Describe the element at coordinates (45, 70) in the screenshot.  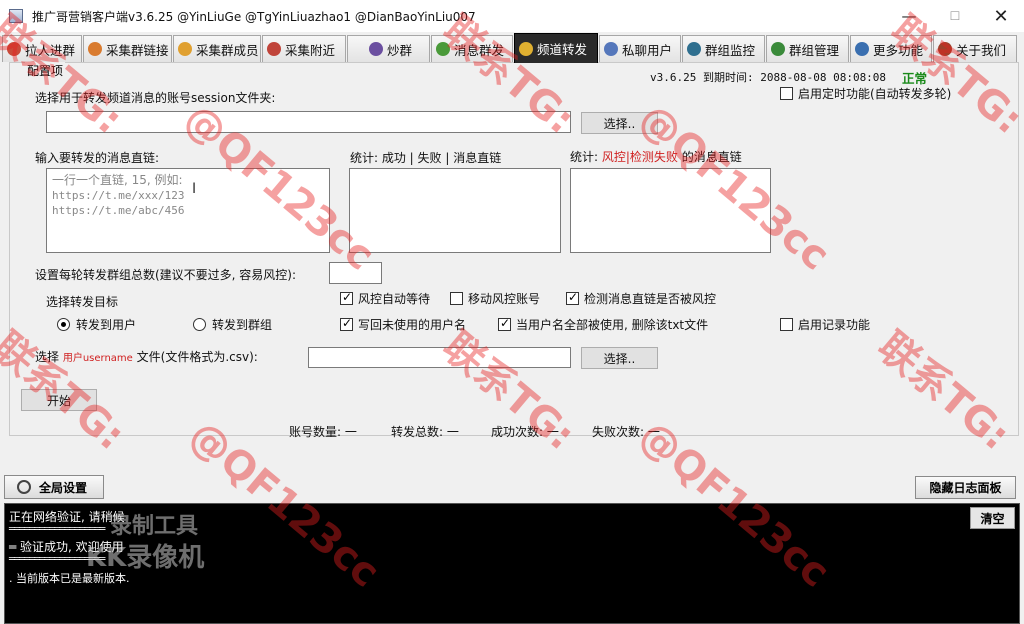
I see `config-group-label: 配置项` at that location.